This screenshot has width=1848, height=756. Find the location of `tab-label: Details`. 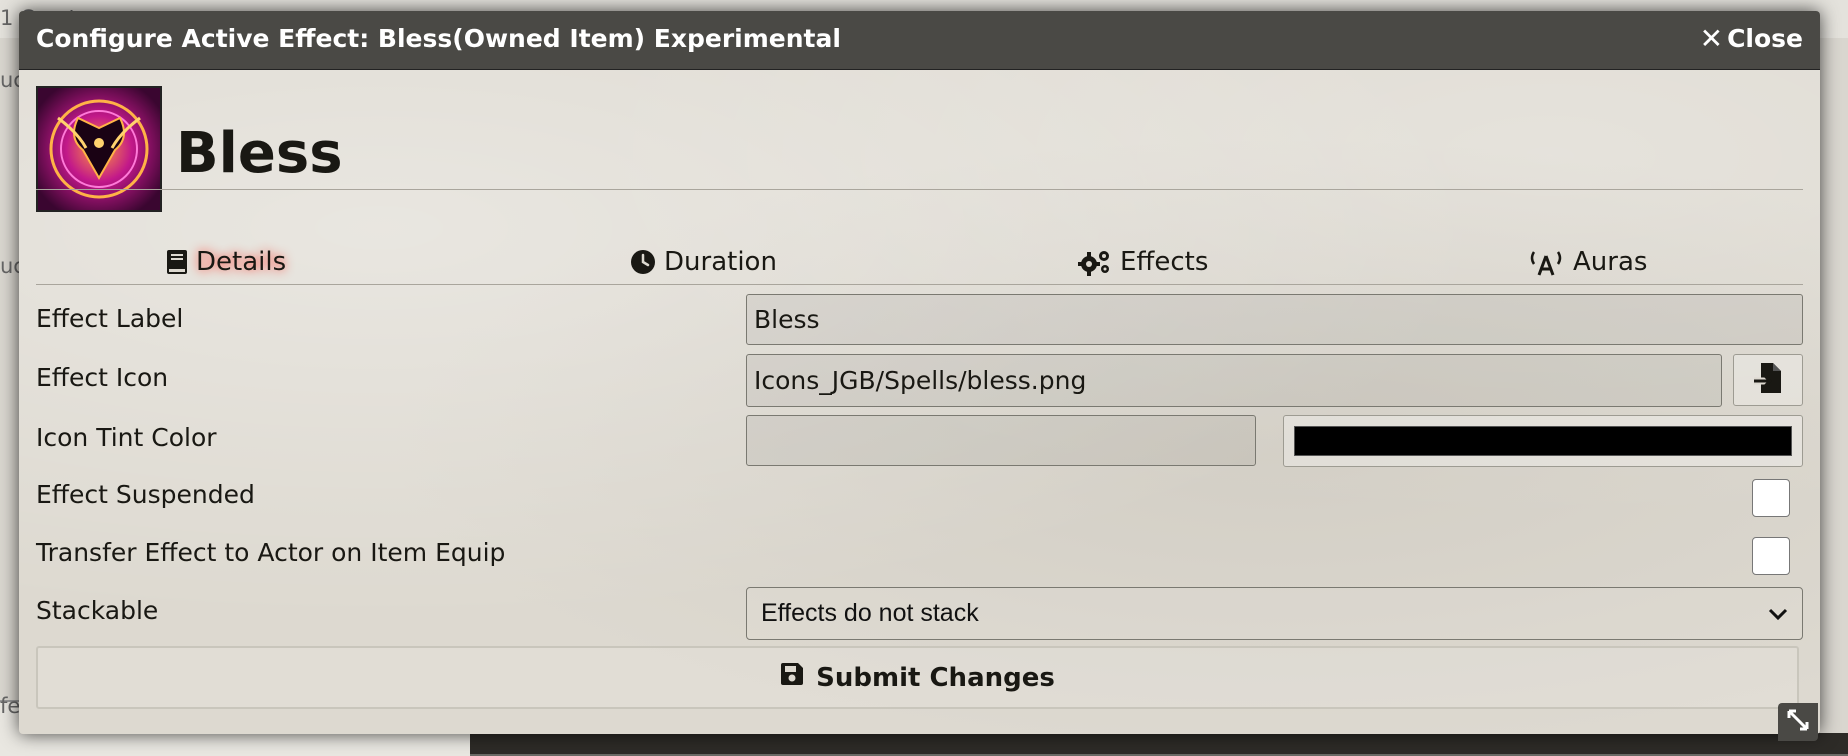

tab-label: Details is located at coordinates (241, 262).